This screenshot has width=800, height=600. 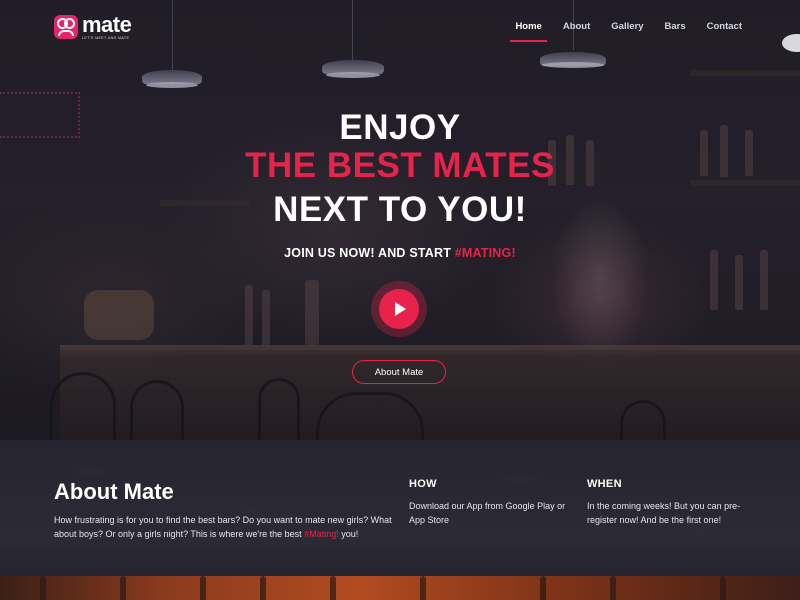 I want to click on hero-subline-hashtag: #MATING!, so click(x=485, y=253).